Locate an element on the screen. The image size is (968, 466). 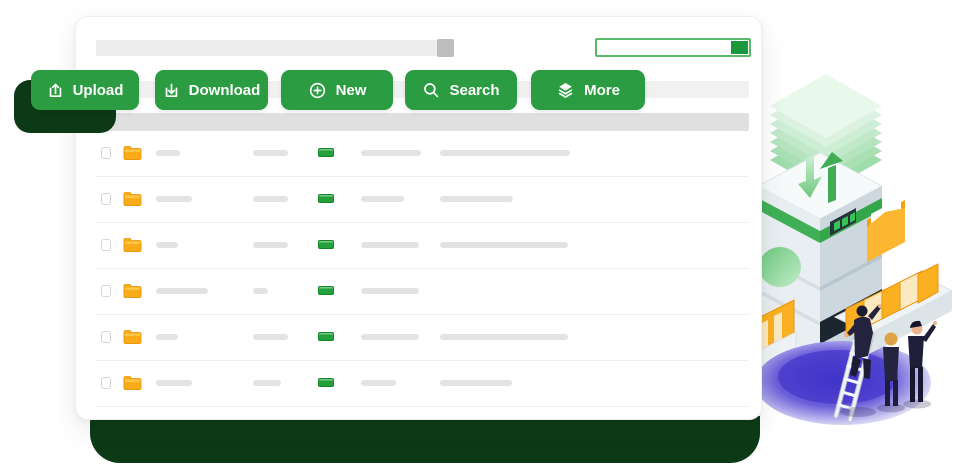
progress-bar-fill is located at coordinates (739, 47).